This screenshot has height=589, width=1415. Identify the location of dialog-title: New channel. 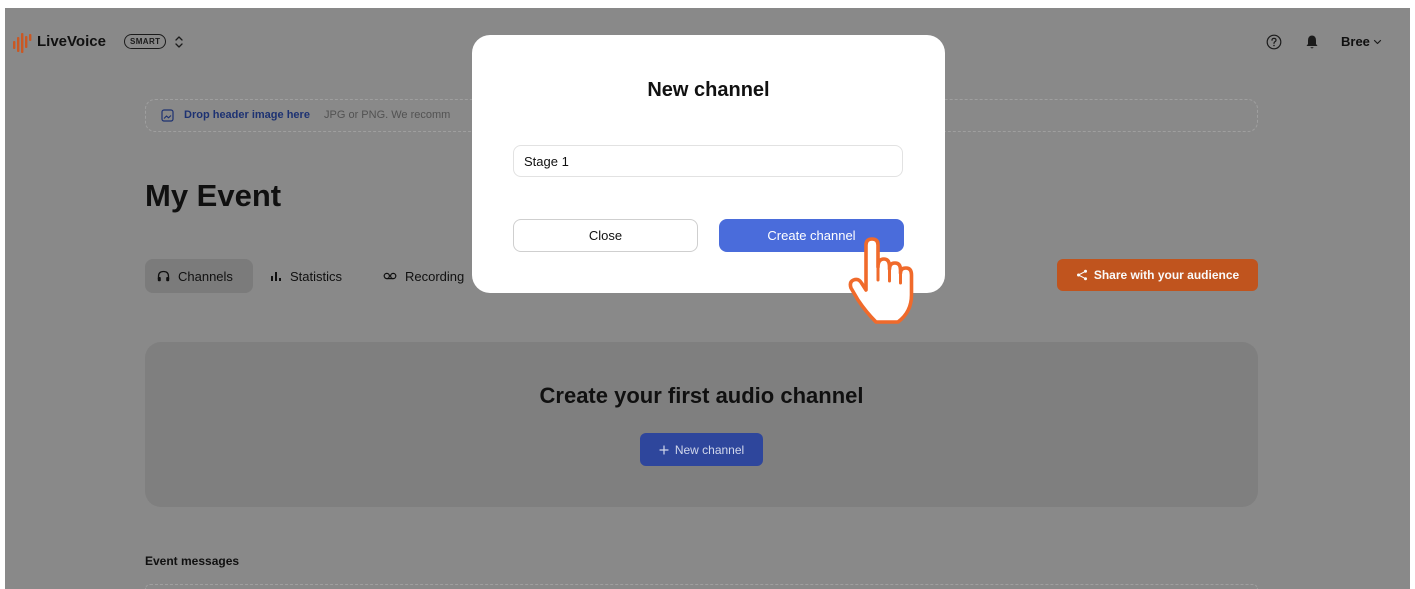
(708, 90).